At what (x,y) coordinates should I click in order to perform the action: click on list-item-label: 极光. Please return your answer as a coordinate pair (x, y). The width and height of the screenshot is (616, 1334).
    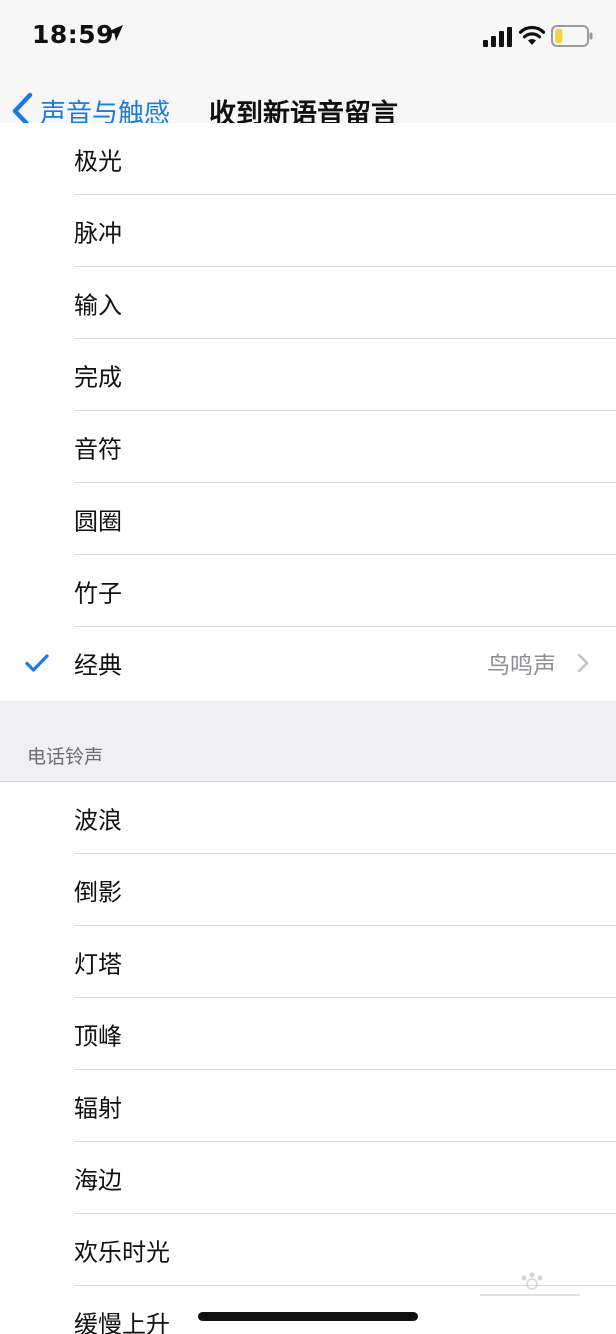
    Looking at the image, I should click on (98, 161).